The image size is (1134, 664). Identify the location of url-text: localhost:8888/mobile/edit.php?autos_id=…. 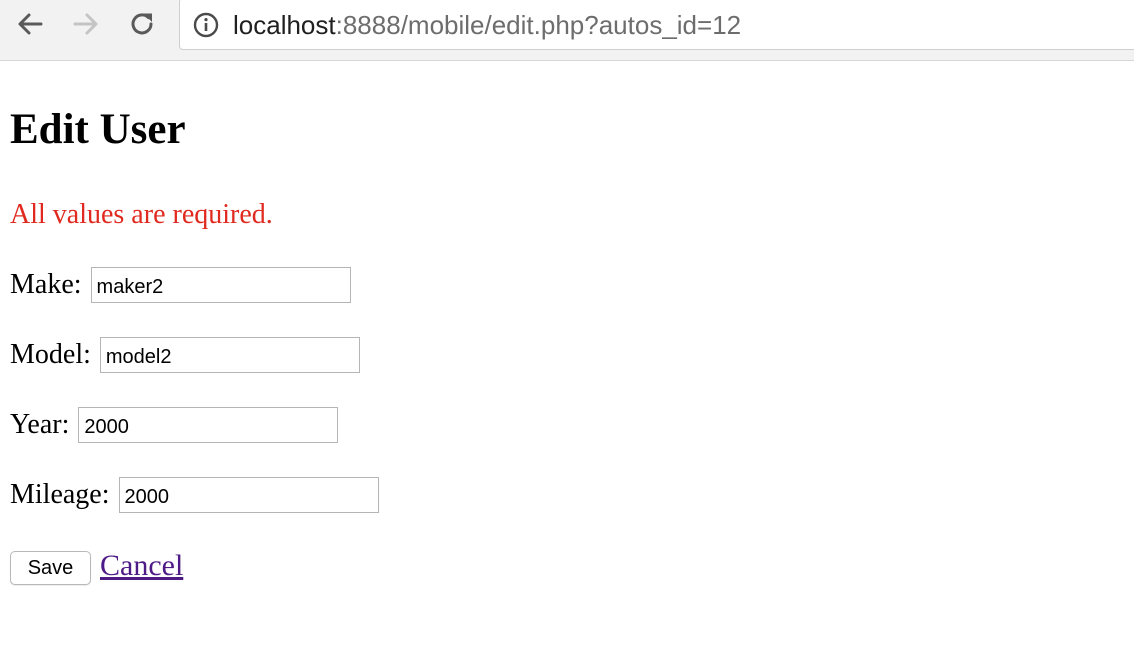
(487, 25).